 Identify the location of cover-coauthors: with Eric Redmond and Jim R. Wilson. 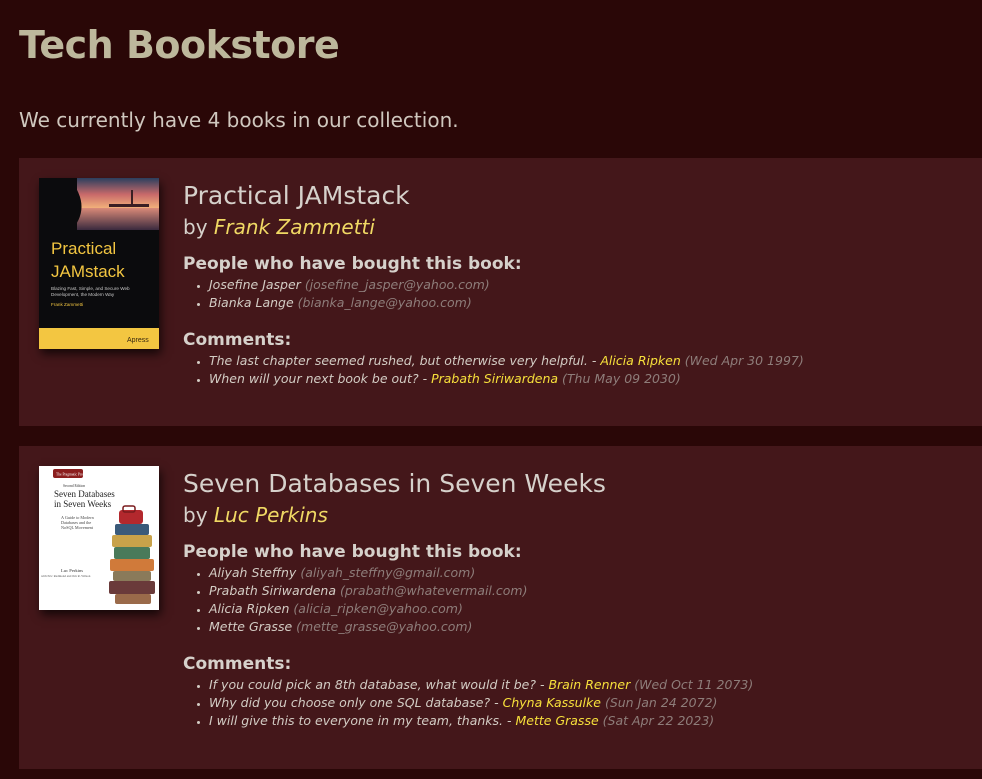
(66, 576).